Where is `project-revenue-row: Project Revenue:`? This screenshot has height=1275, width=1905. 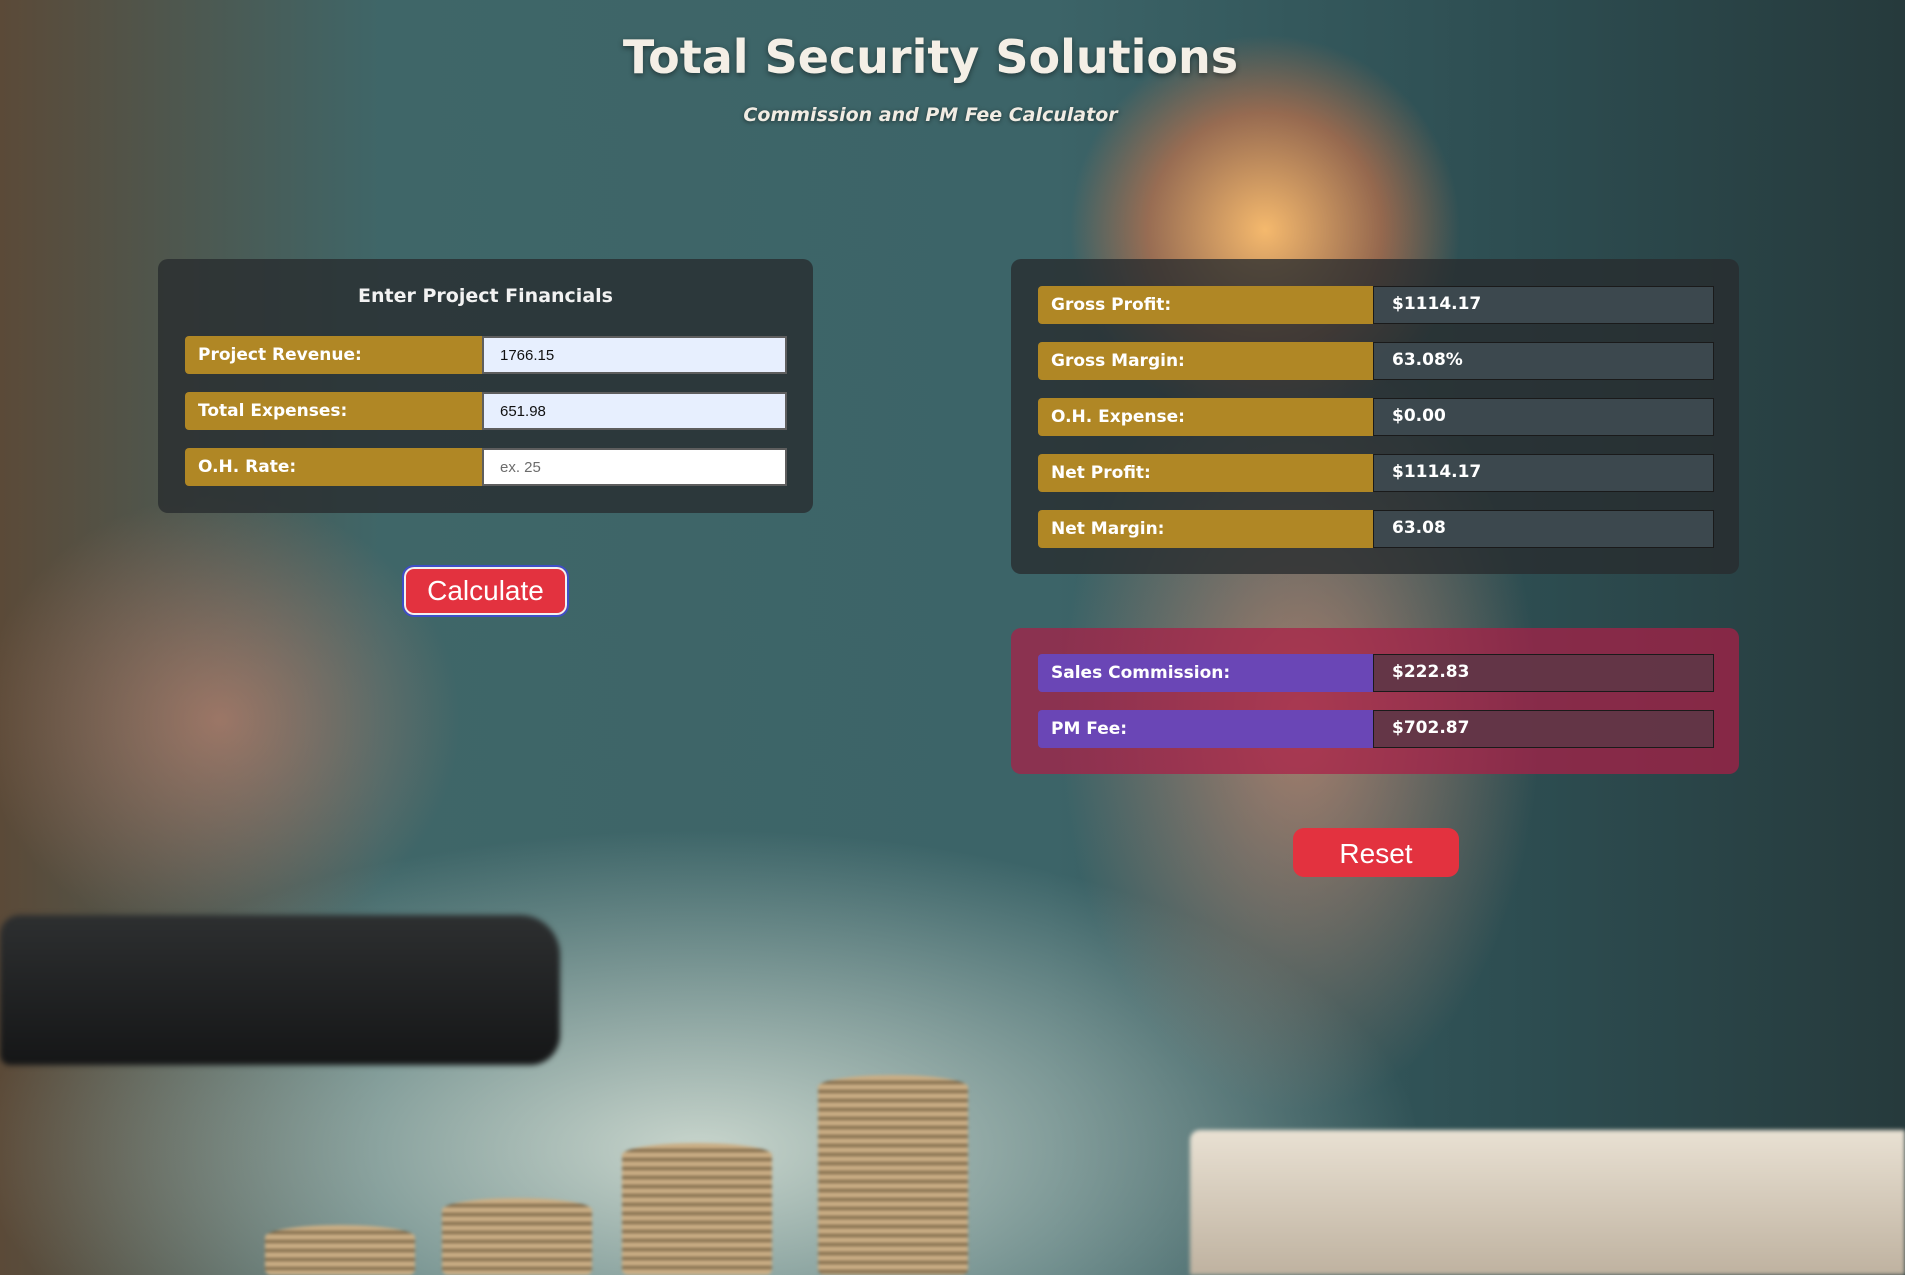
project-revenue-row: Project Revenue: is located at coordinates (486, 355).